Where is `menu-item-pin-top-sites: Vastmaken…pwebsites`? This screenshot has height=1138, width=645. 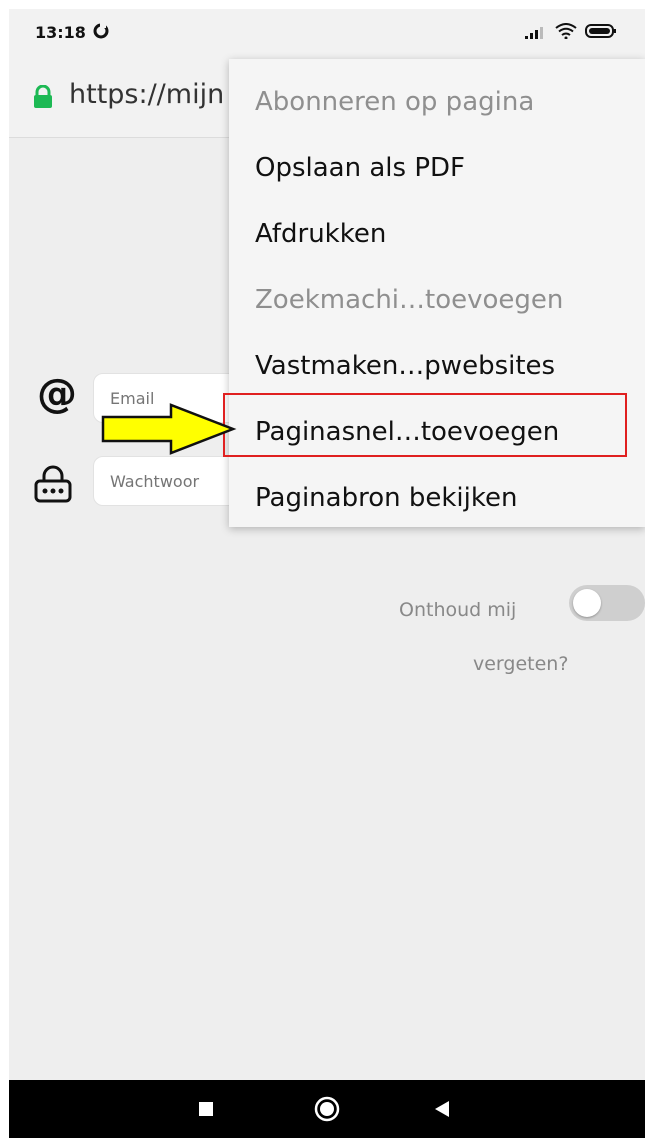 menu-item-pin-top-sites: Vastmaken…pwebsites is located at coordinates (437, 366).